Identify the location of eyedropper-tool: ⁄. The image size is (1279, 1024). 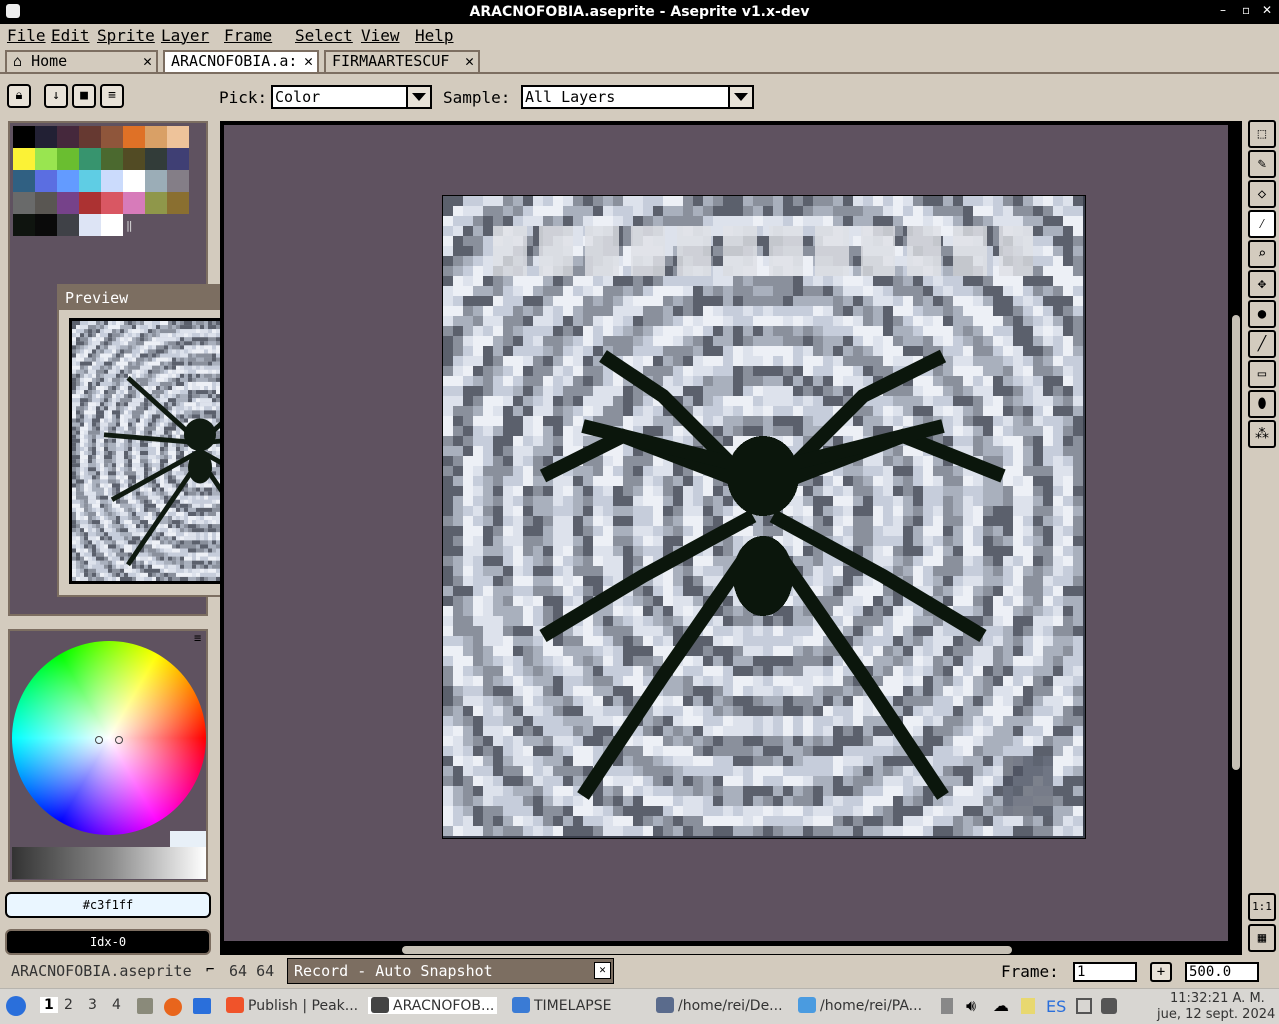
(1262, 224).